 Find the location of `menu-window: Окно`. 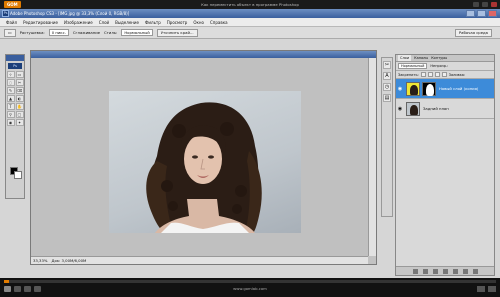

menu-window: Окно is located at coordinates (198, 22).